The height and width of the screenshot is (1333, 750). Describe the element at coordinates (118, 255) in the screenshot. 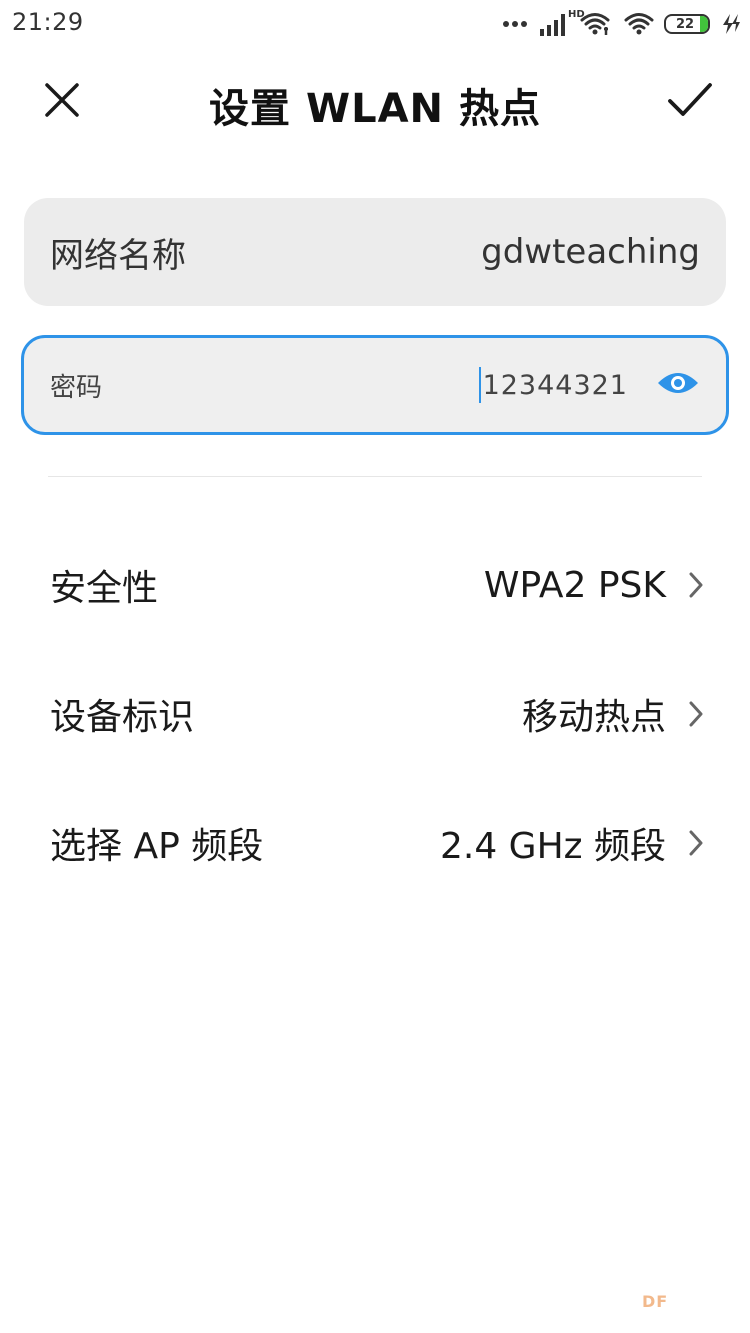

I see `network-name-label: 网络名称` at that location.